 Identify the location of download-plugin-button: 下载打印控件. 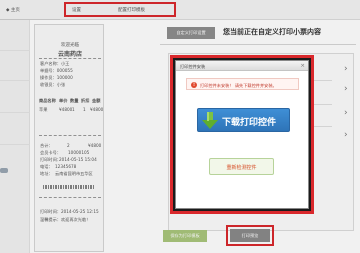
(243, 120).